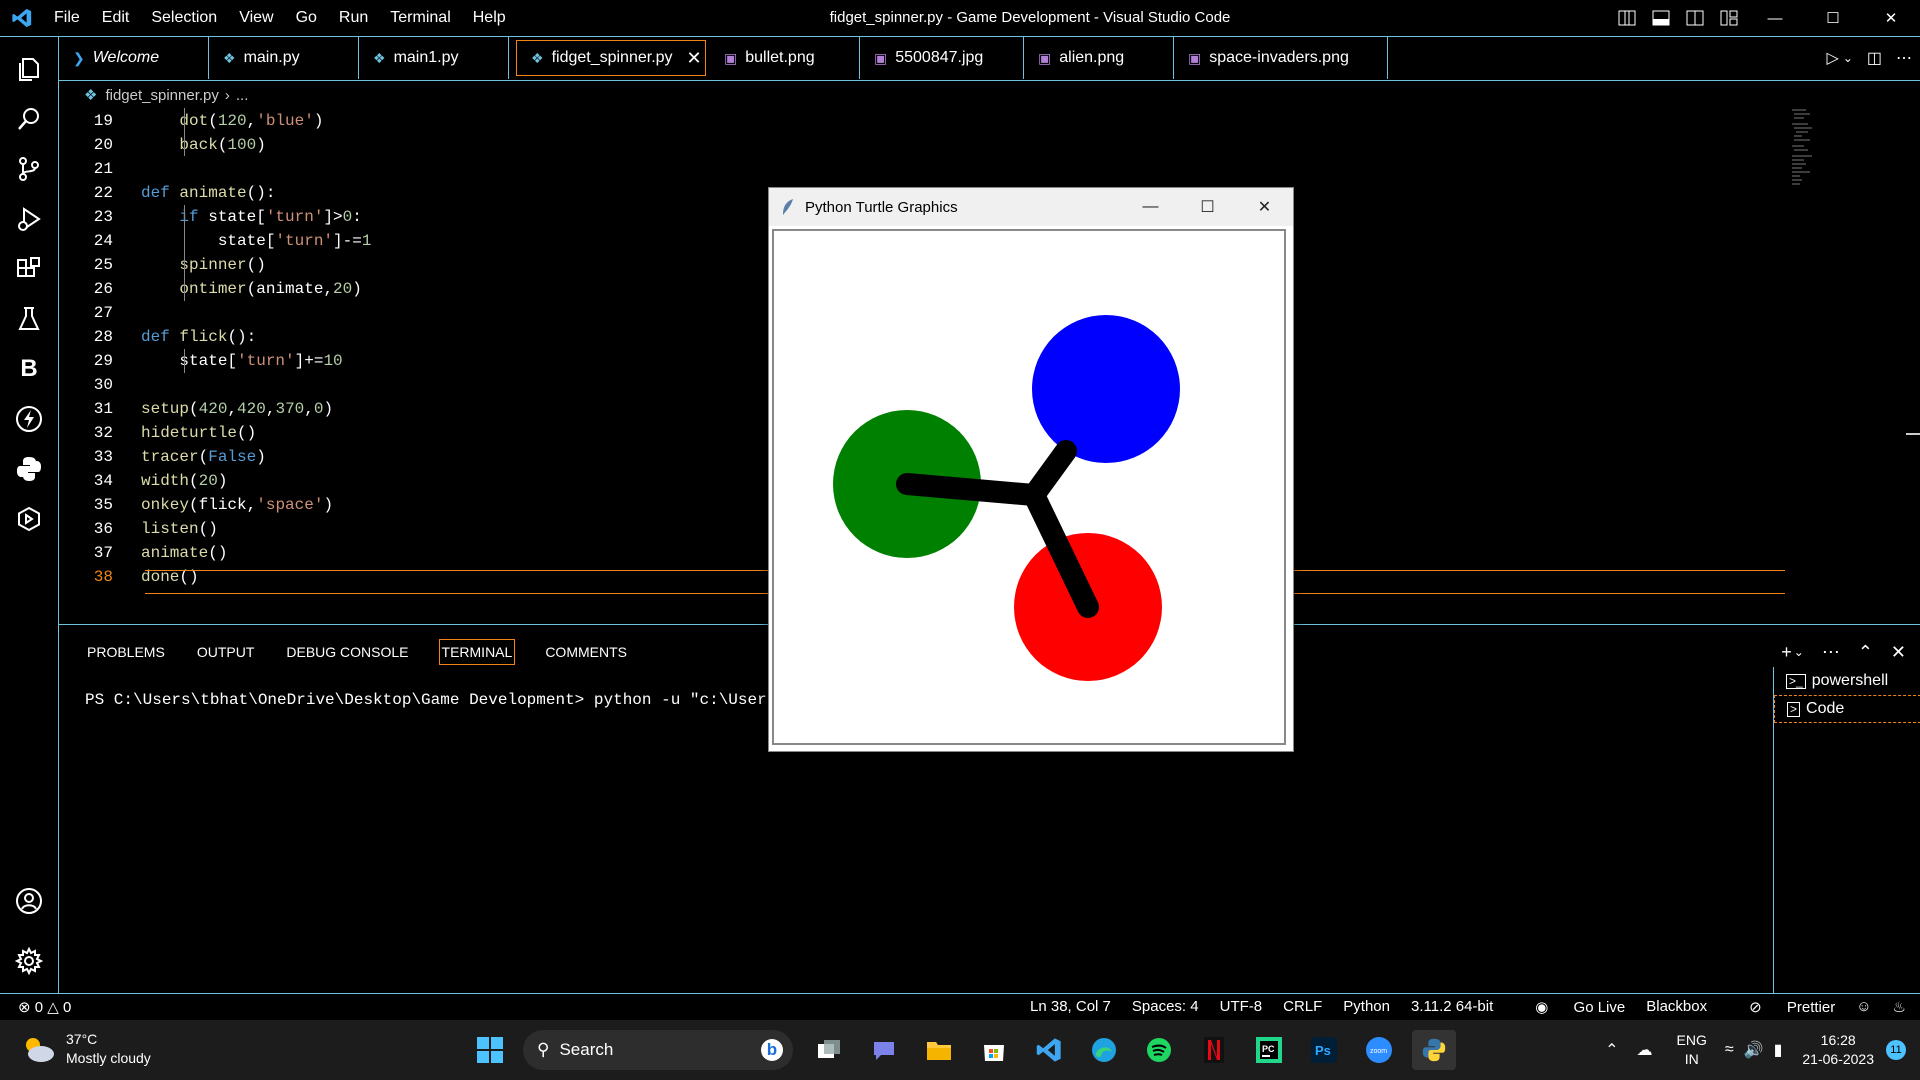 Image resolution: width=1920 pixels, height=1080 pixels. I want to click on prettier-icon: ⊘, so click(1755, 1007).